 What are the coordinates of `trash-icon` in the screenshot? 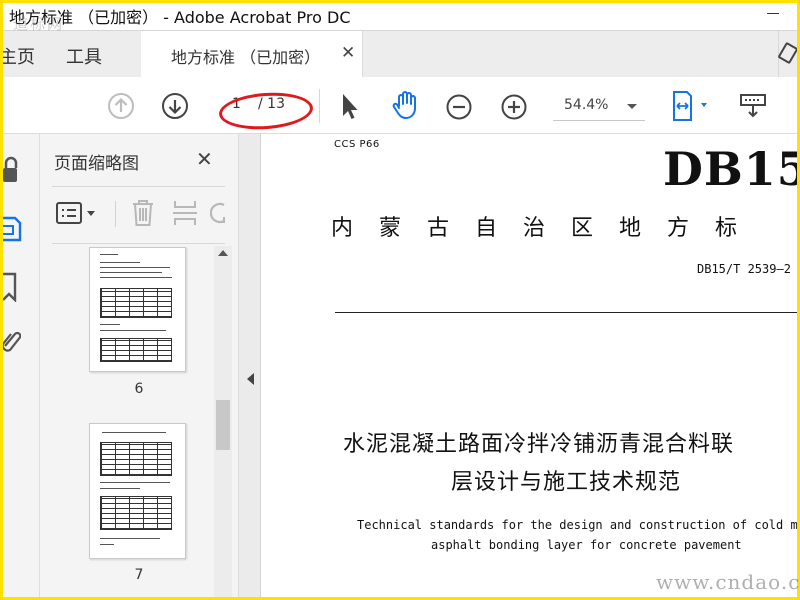 It's located at (143, 213).